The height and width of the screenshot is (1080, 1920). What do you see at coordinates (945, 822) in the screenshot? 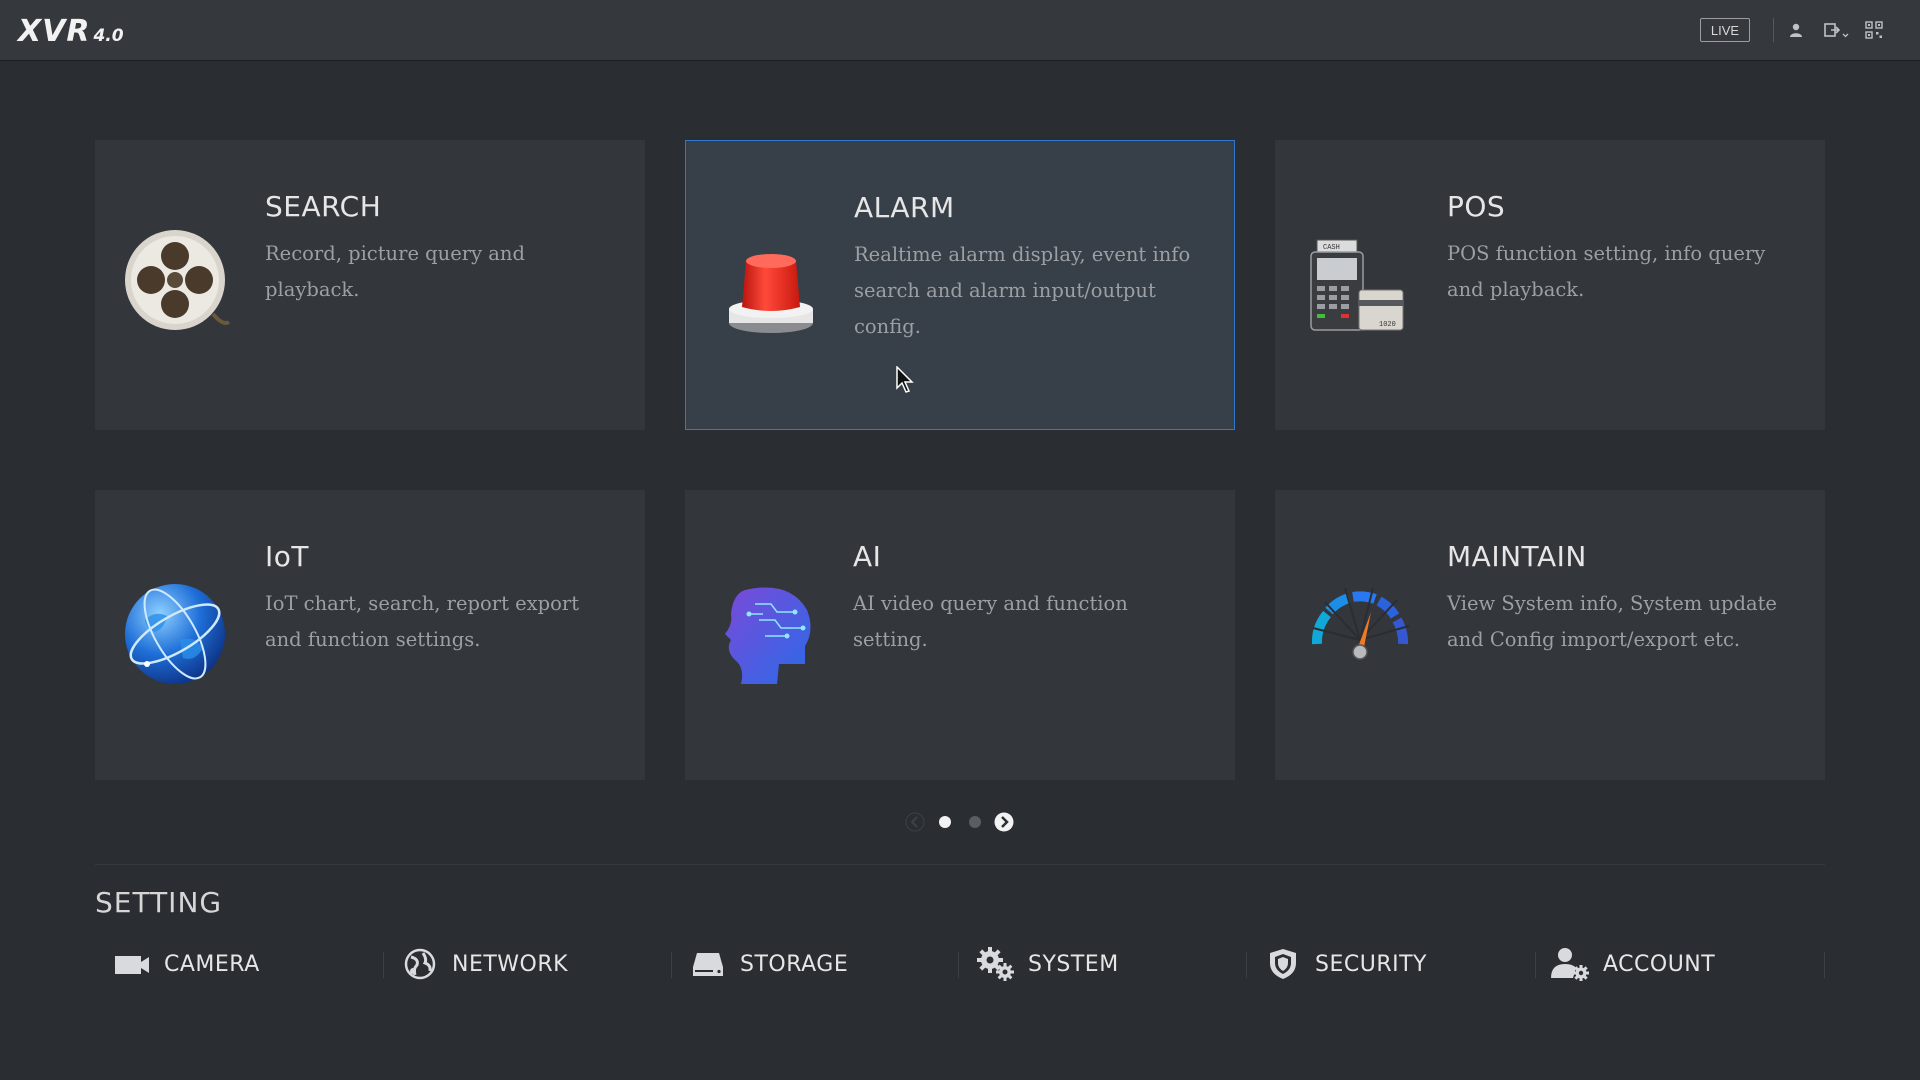
I see `pager-dot-active` at bounding box center [945, 822].